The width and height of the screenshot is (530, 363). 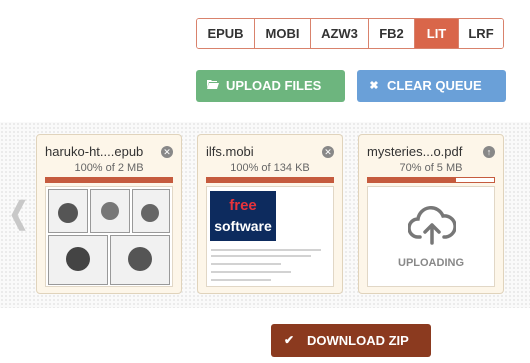 I want to click on logo-word-top: free, so click(x=243, y=205).